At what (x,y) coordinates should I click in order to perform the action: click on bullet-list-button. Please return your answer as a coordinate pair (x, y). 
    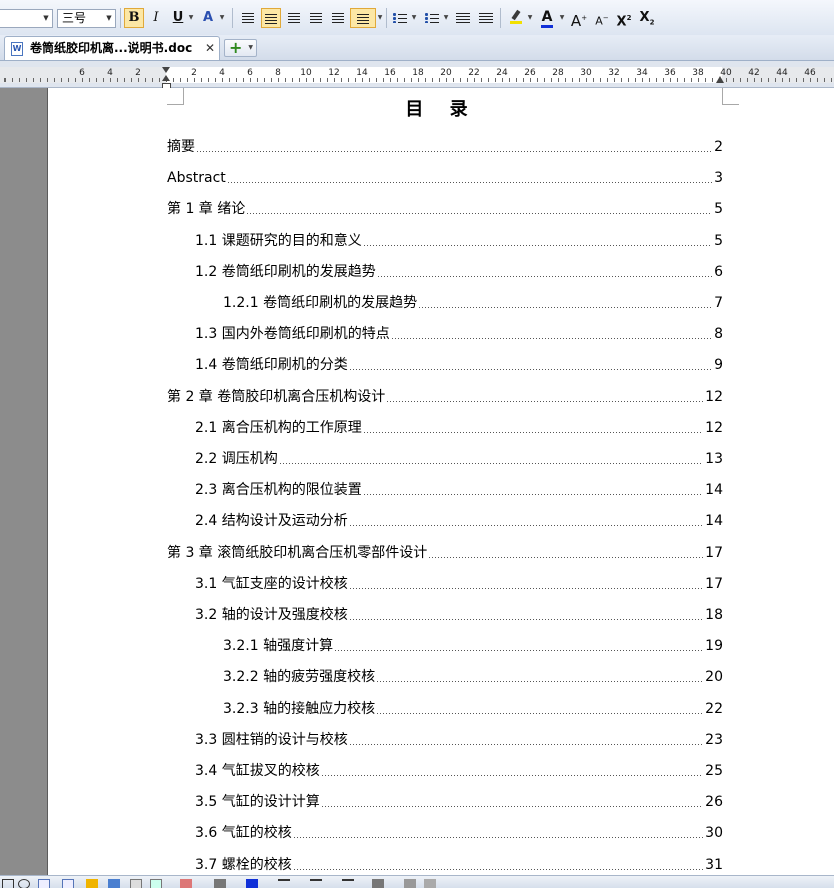
    Looking at the image, I should click on (432, 18).